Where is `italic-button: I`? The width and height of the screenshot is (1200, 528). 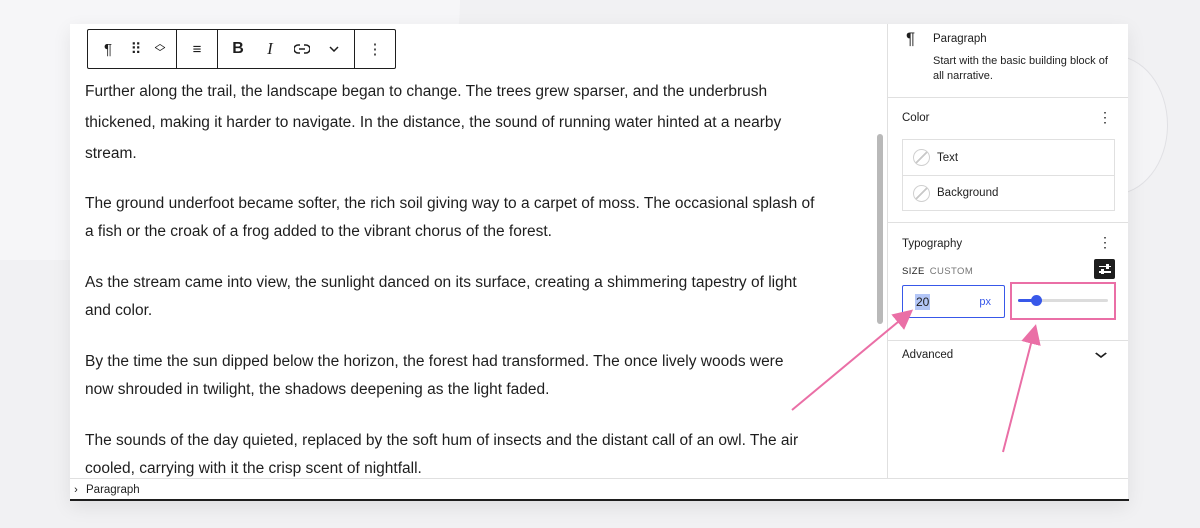
italic-button: I is located at coordinates (270, 49).